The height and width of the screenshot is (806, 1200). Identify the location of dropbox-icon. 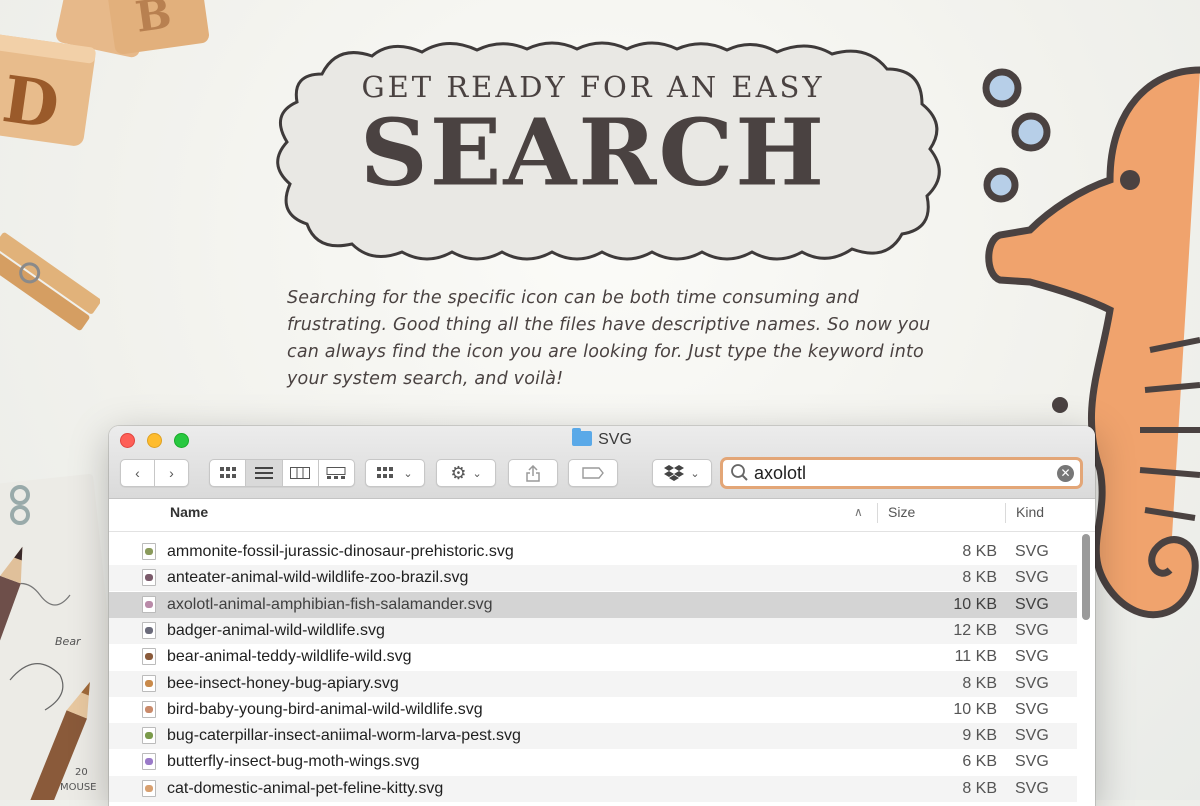
(674, 472).